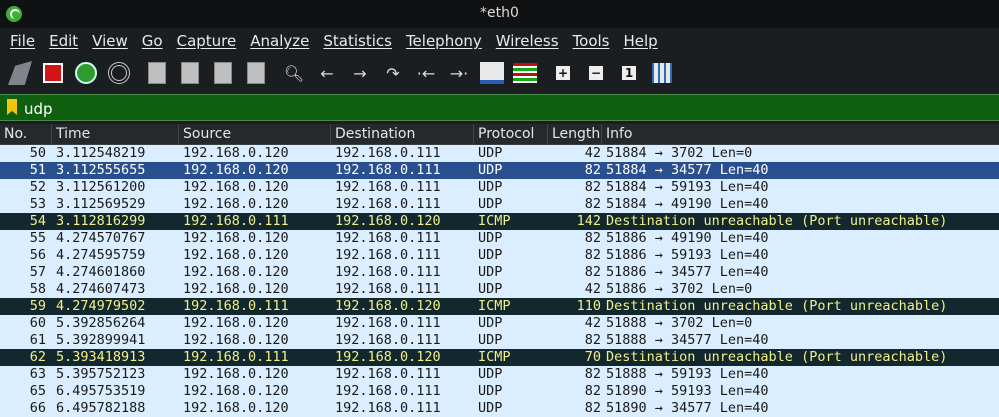 The width and height of the screenshot is (999, 417). What do you see at coordinates (20, 73) in the screenshot?
I see `shark-start-icon` at bounding box center [20, 73].